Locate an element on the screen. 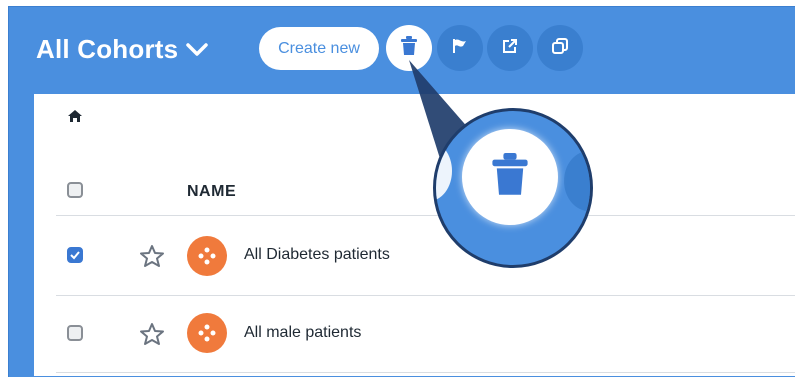 The image size is (795, 377). callout-pointer is located at coordinates (439, 112).